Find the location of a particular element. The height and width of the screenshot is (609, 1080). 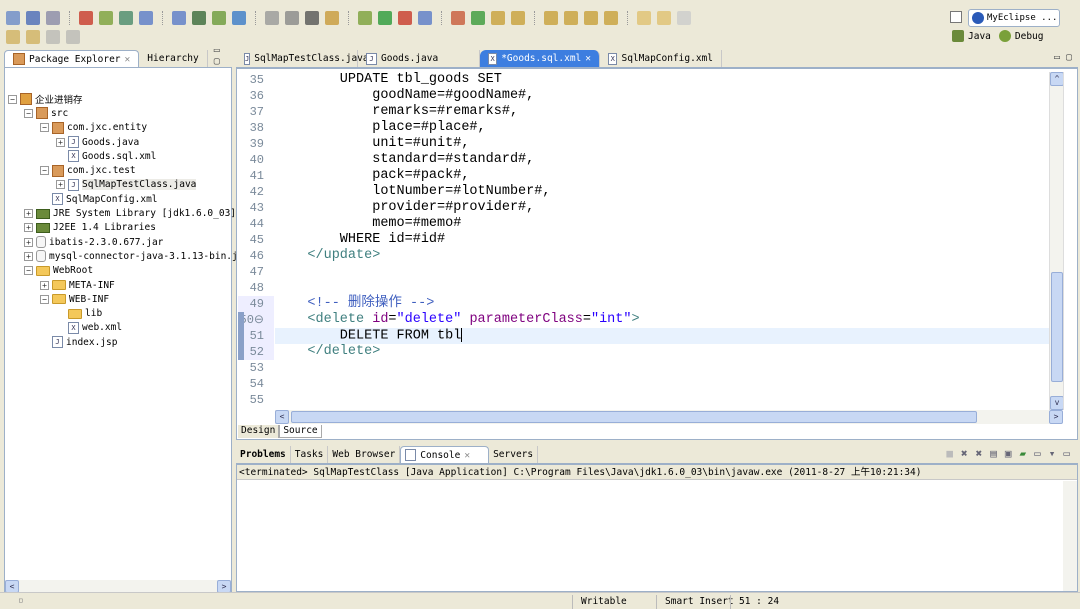

view-minmax: ▭ ▢ is located at coordinates (220, 56).